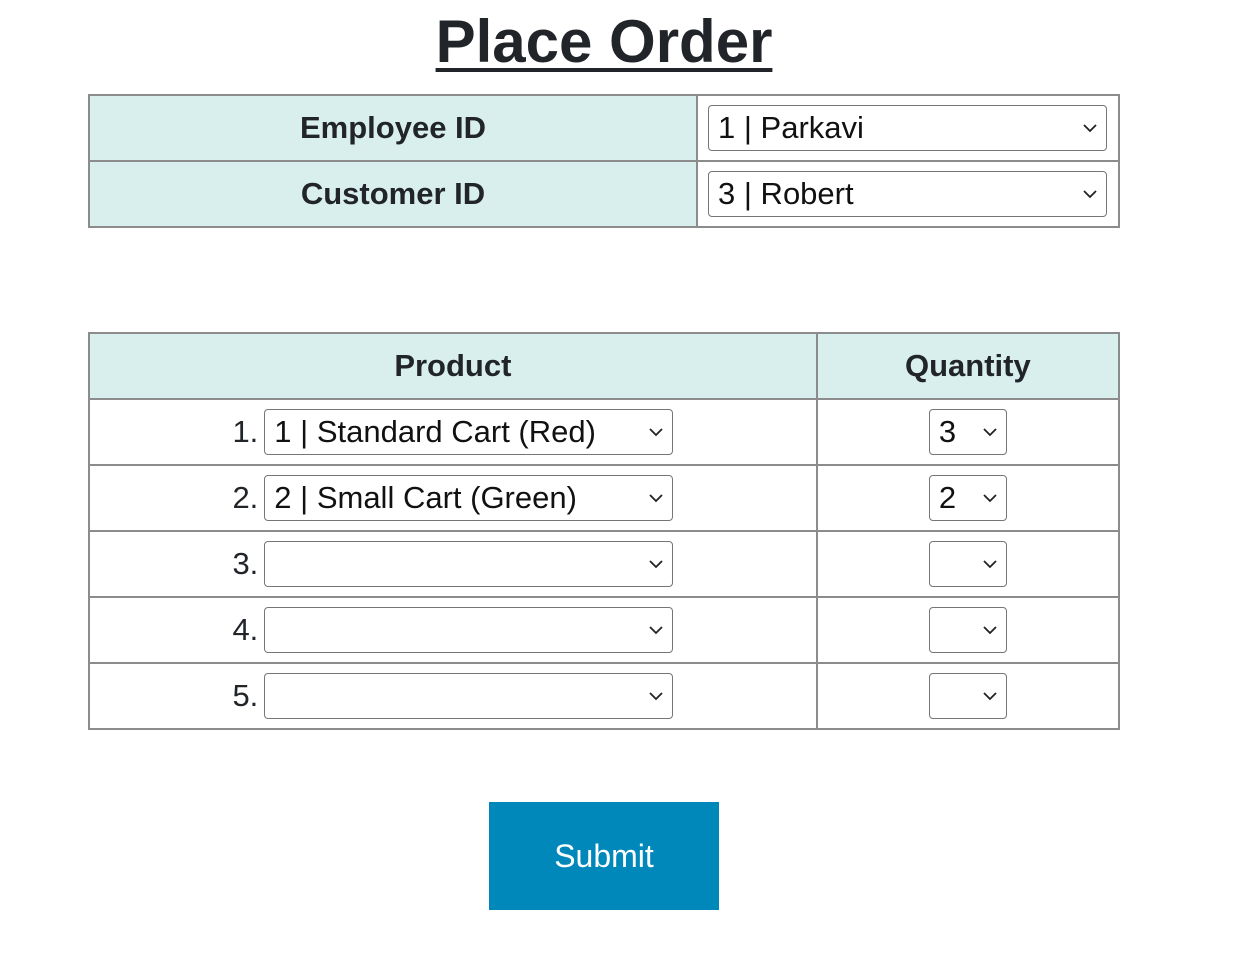 This screenshot has height=958, width=1254. What do you see at coordinates (425, 497) in the screenshot?
I see `product-value: 2 | Small Cart (Green)` at bounding box center [425, 497].